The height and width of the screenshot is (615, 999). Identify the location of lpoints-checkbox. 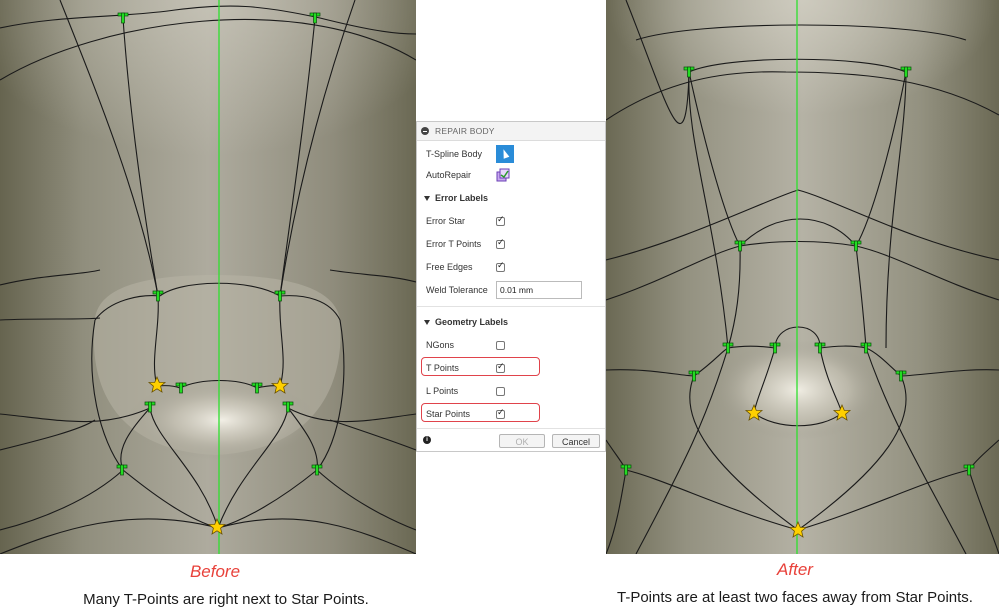
(500, 391).